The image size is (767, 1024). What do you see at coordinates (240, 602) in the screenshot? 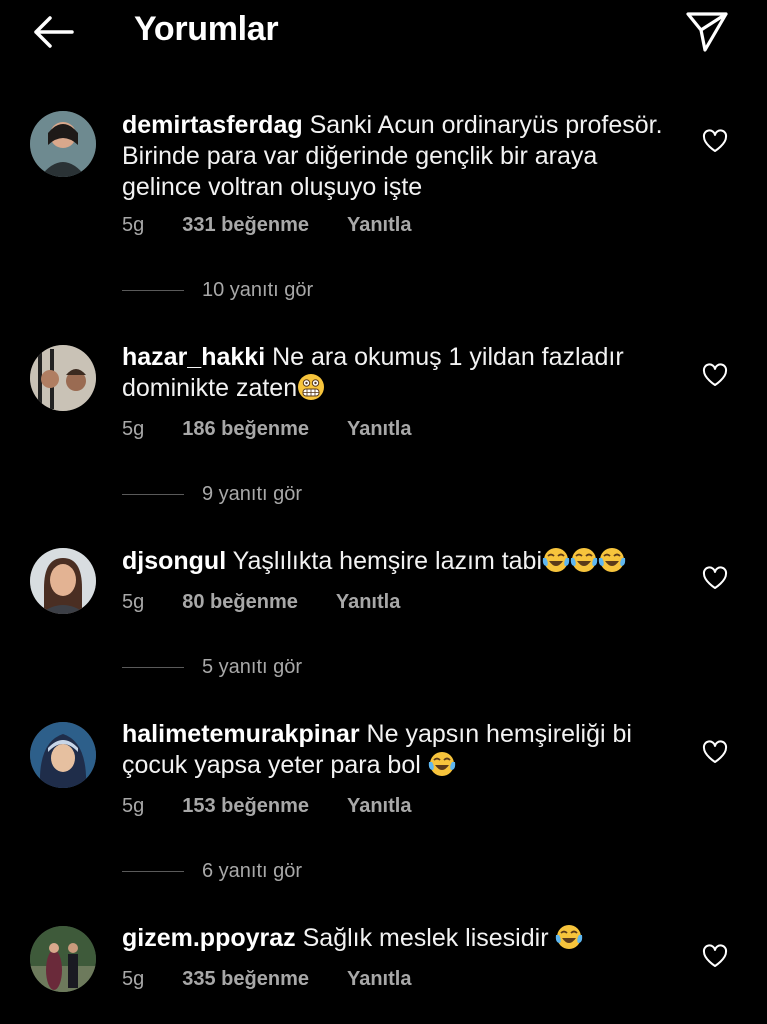
I see `likes-count: 80 beğenme` at bounding box center [240, 602].